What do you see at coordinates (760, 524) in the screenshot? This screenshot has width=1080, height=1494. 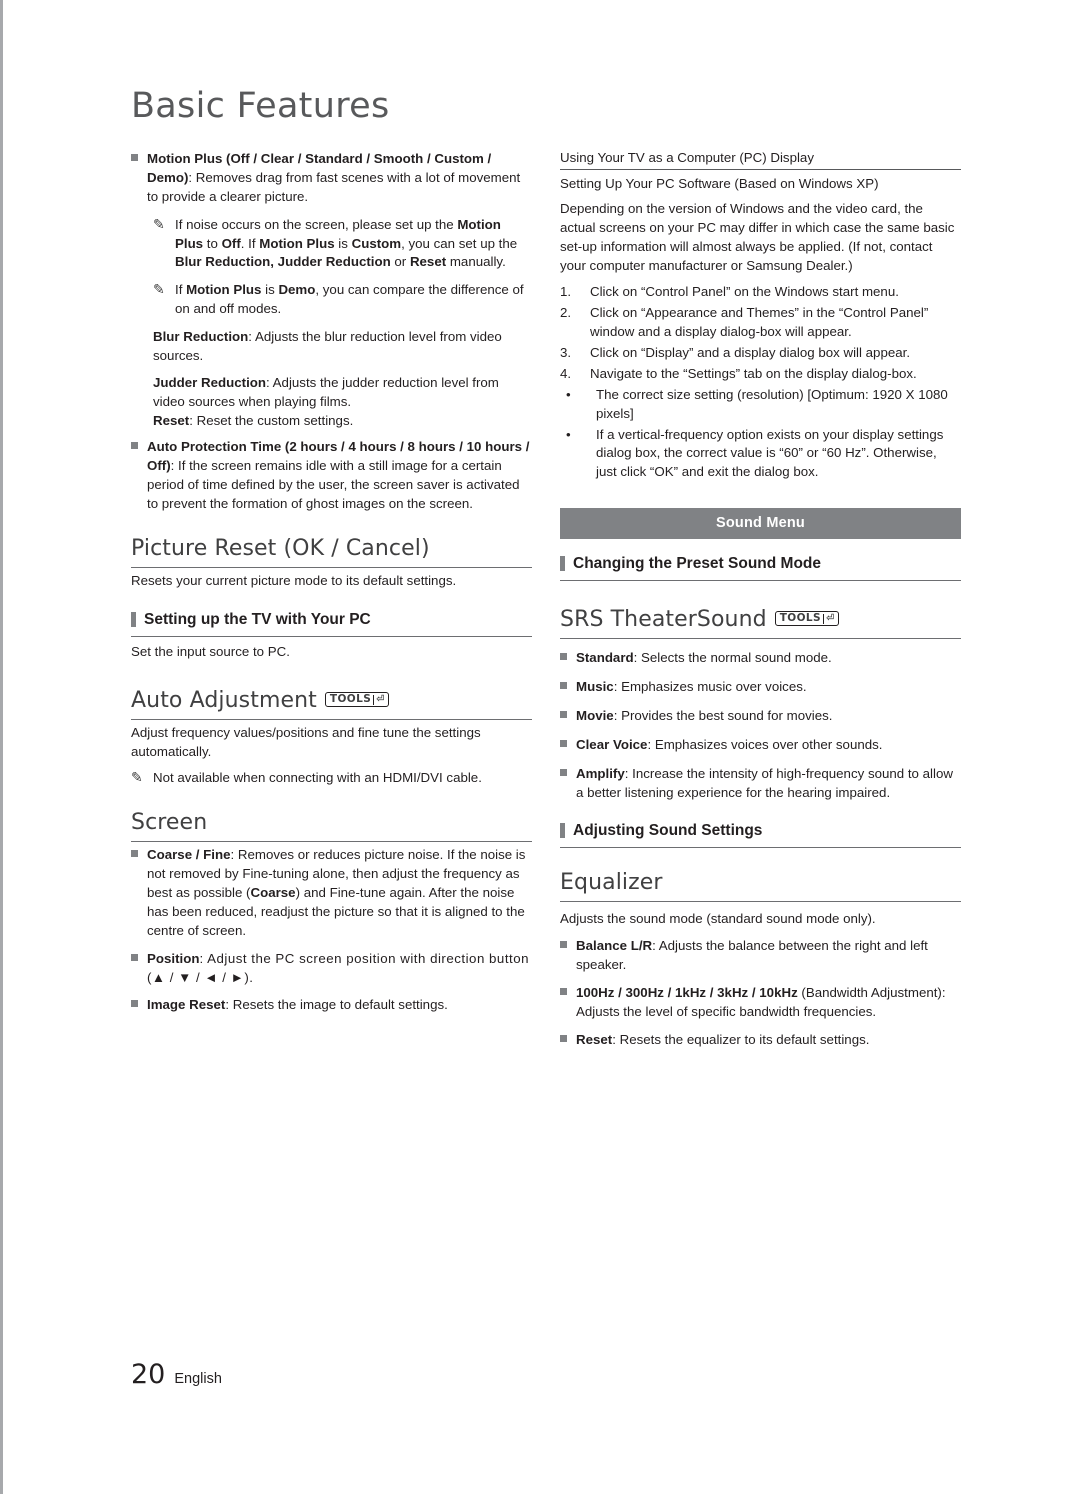 I see `sound-menu-bar: Sound Menu` at bounding box center [760, 524].